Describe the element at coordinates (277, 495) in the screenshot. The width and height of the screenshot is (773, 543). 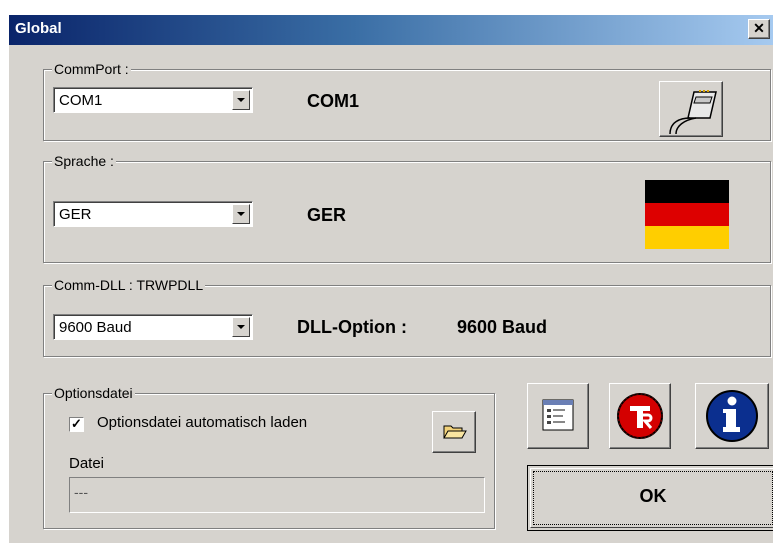
I see `datei-field: ---` at that location.